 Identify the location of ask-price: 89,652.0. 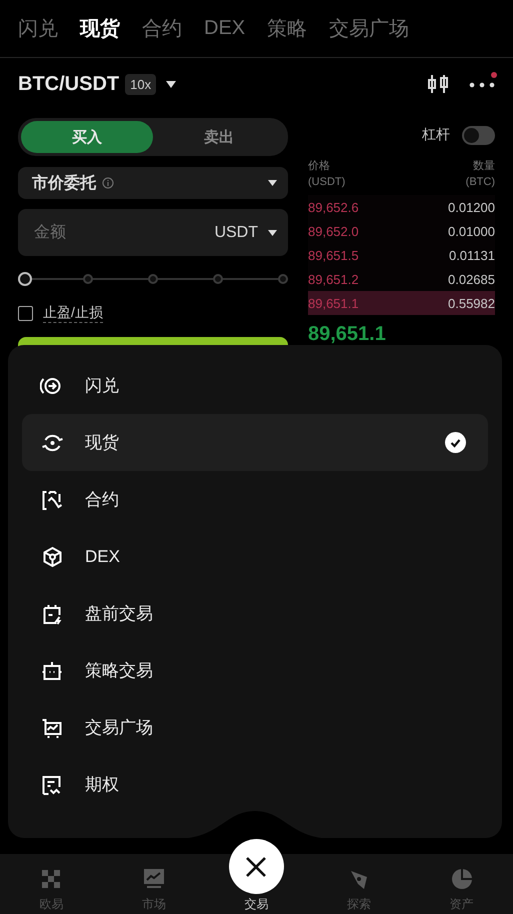
(333, 231).